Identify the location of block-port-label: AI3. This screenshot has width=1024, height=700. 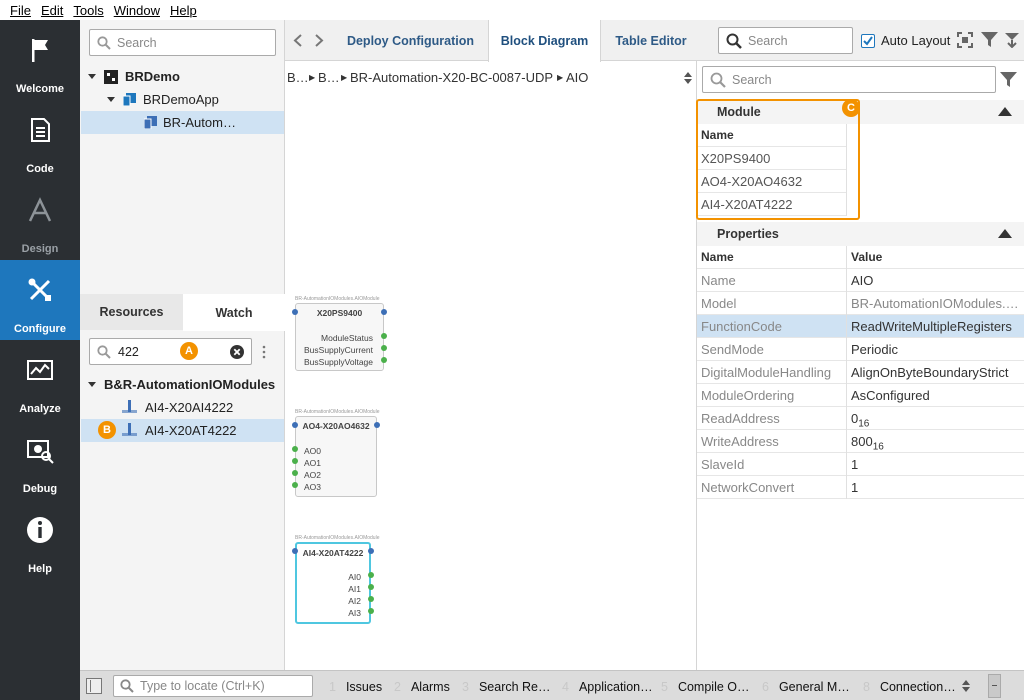
(354, 613).